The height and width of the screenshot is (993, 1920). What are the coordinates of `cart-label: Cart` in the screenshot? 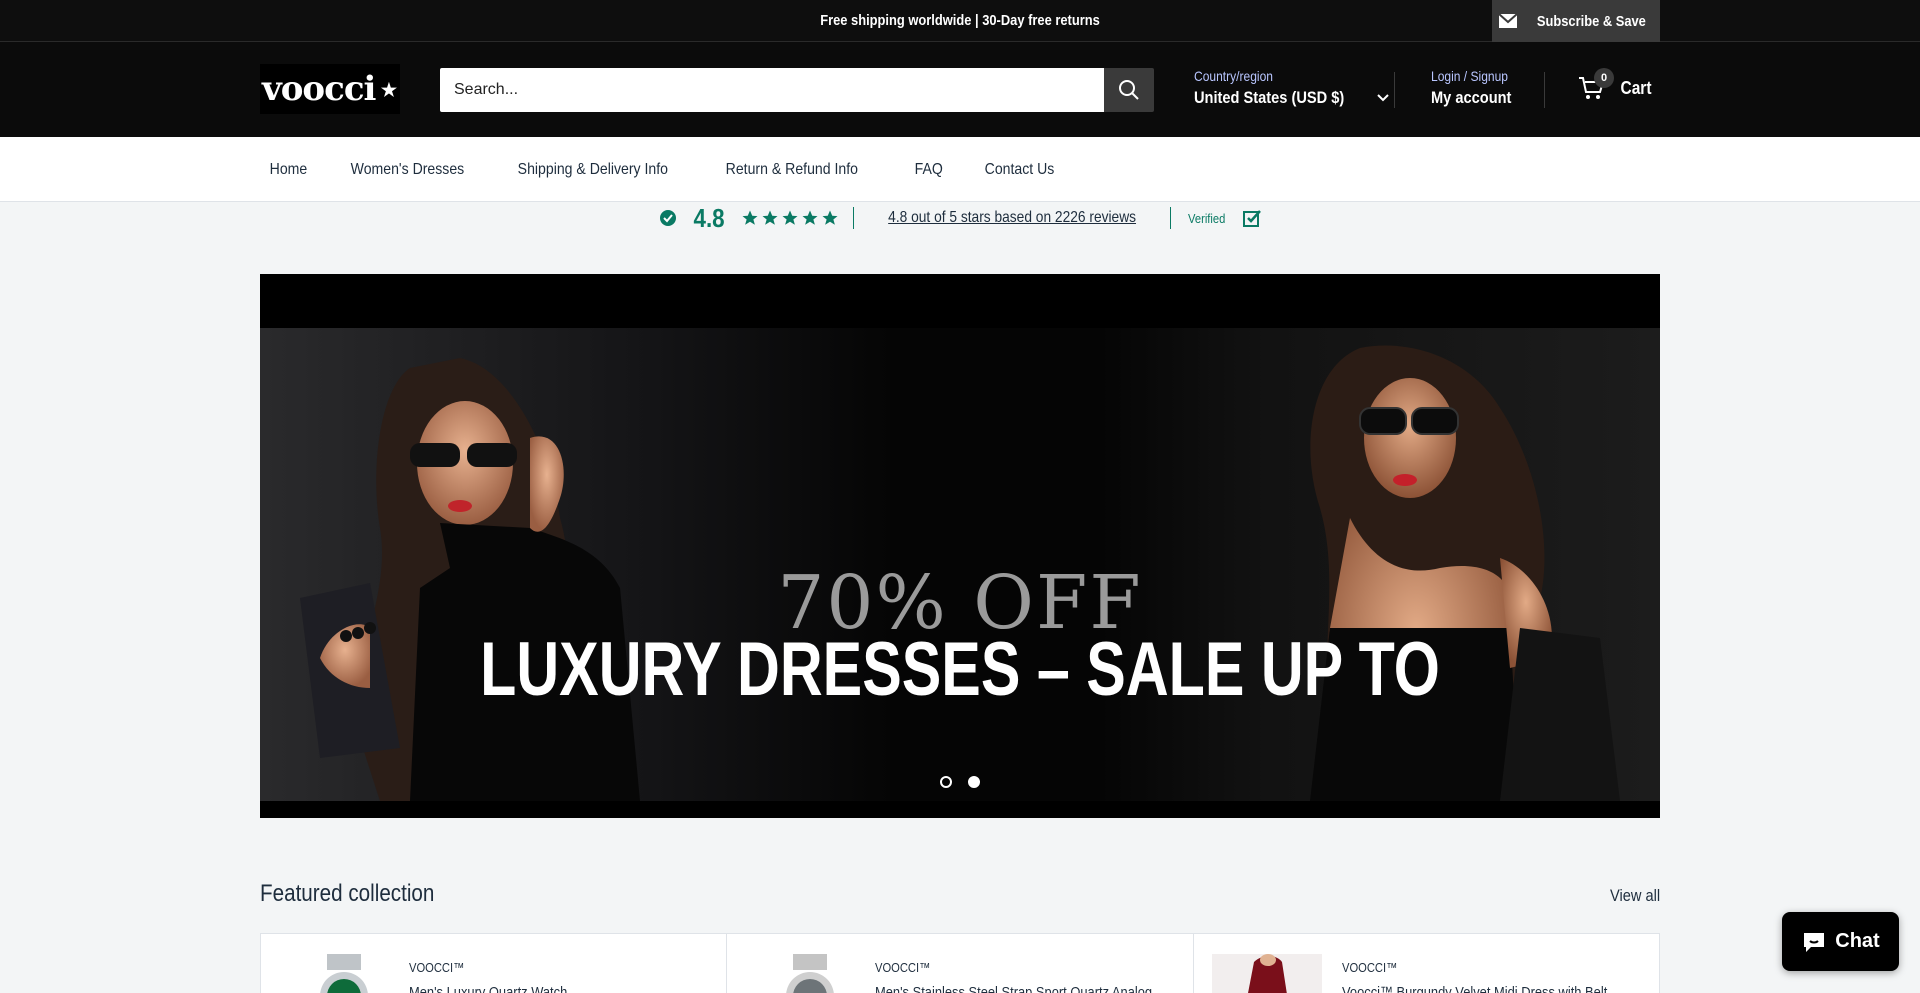 It's located at (1636, 87).